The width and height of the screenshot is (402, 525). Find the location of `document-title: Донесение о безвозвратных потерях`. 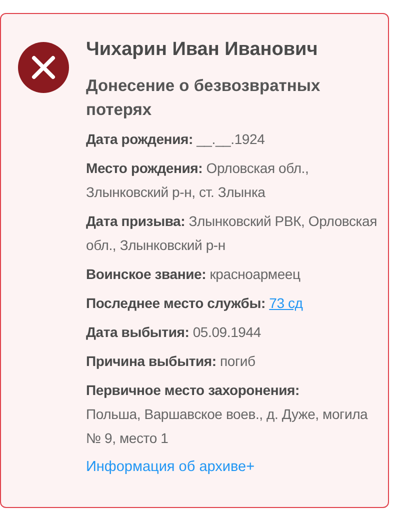

document-title: Донесение о безвозвратных потерях is located at coordinates (204, 98).